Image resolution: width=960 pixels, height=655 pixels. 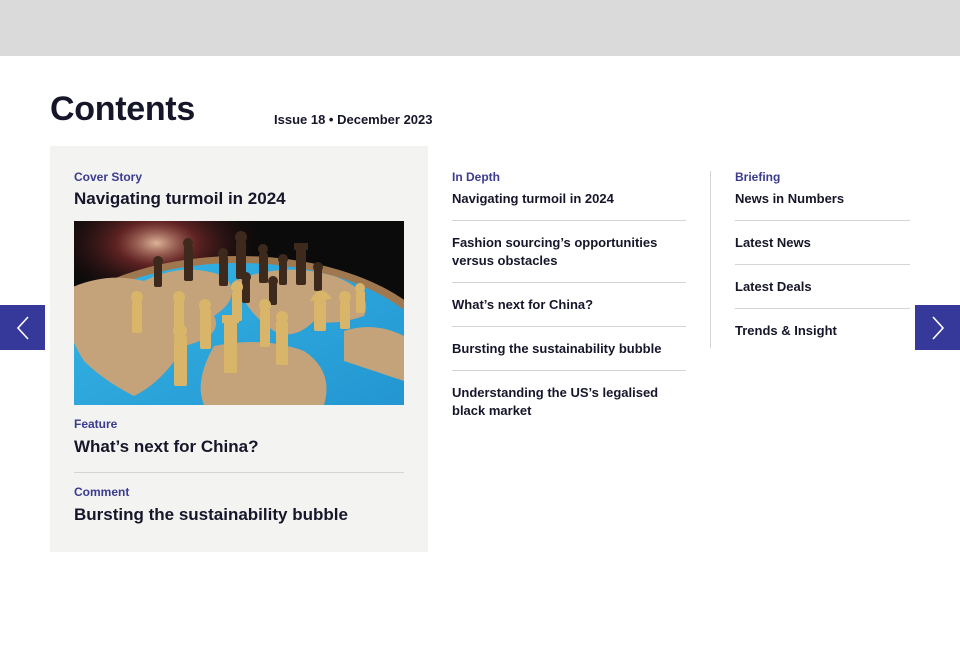 What do you see at coordinates (569, 305) in the screenshot?
I see `in-depth-link: What’s next for China?` at bounding box center [569, 305].